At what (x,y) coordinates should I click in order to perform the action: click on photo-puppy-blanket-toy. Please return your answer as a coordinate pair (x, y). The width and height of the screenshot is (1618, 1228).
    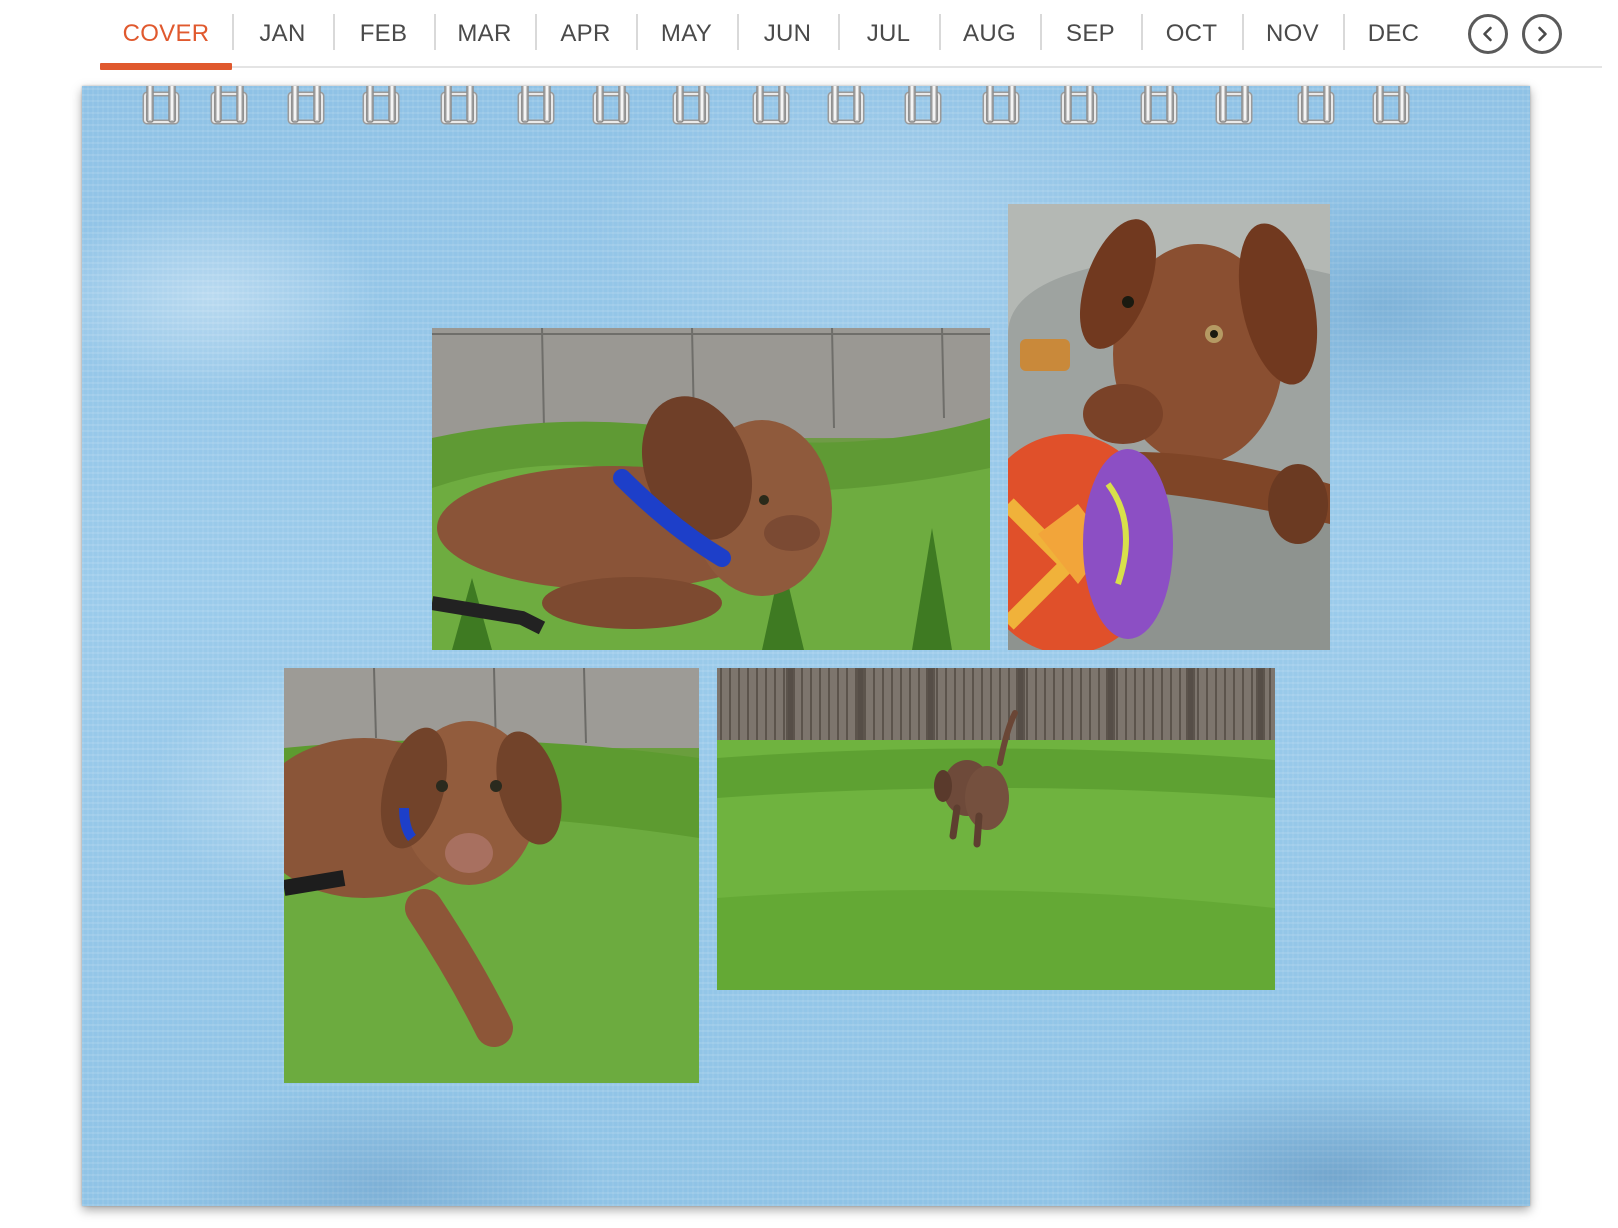
    Looking at the image, I should click on (1169, 427).